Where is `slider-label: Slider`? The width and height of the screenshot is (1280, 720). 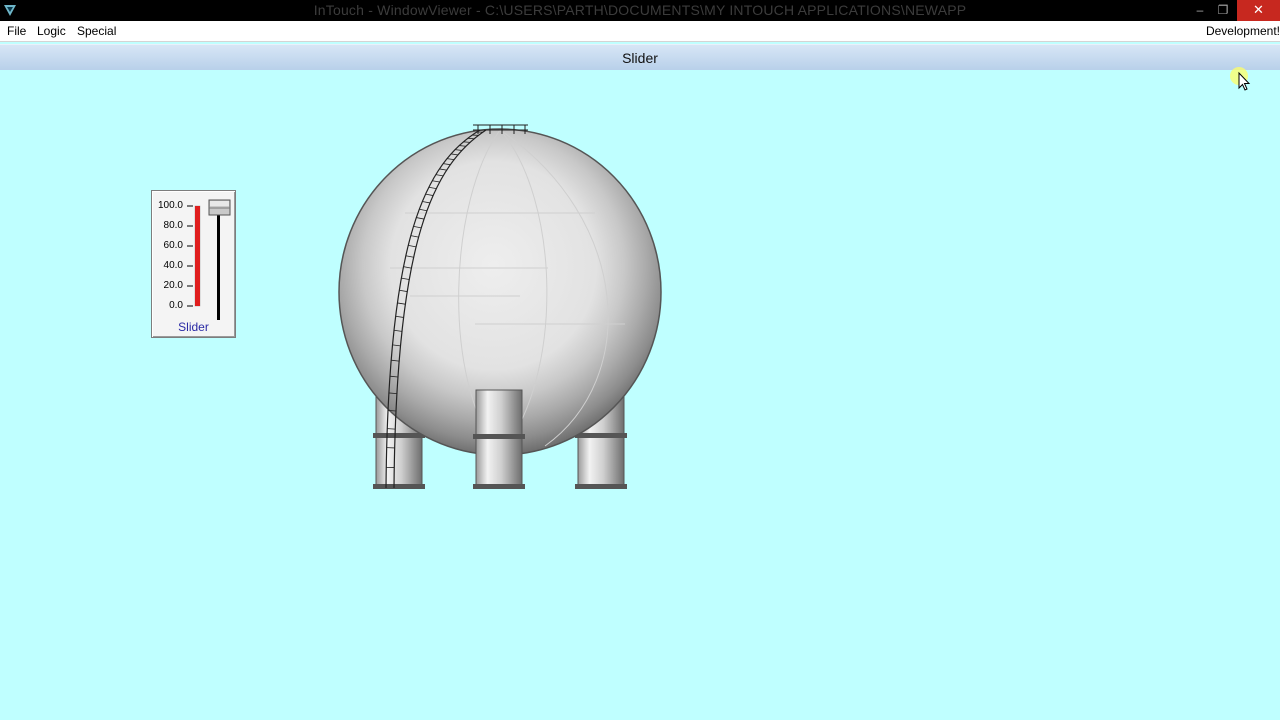 slider-label: Slider is located at coordinates (193, 327).